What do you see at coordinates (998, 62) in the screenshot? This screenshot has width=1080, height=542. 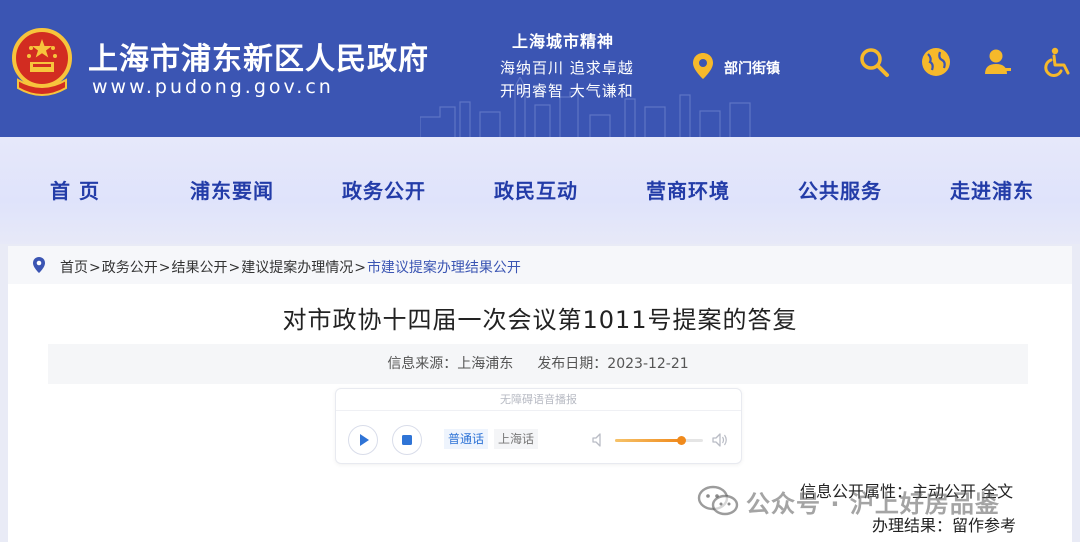 I see `user-icon` at bounding box center [998, 62].